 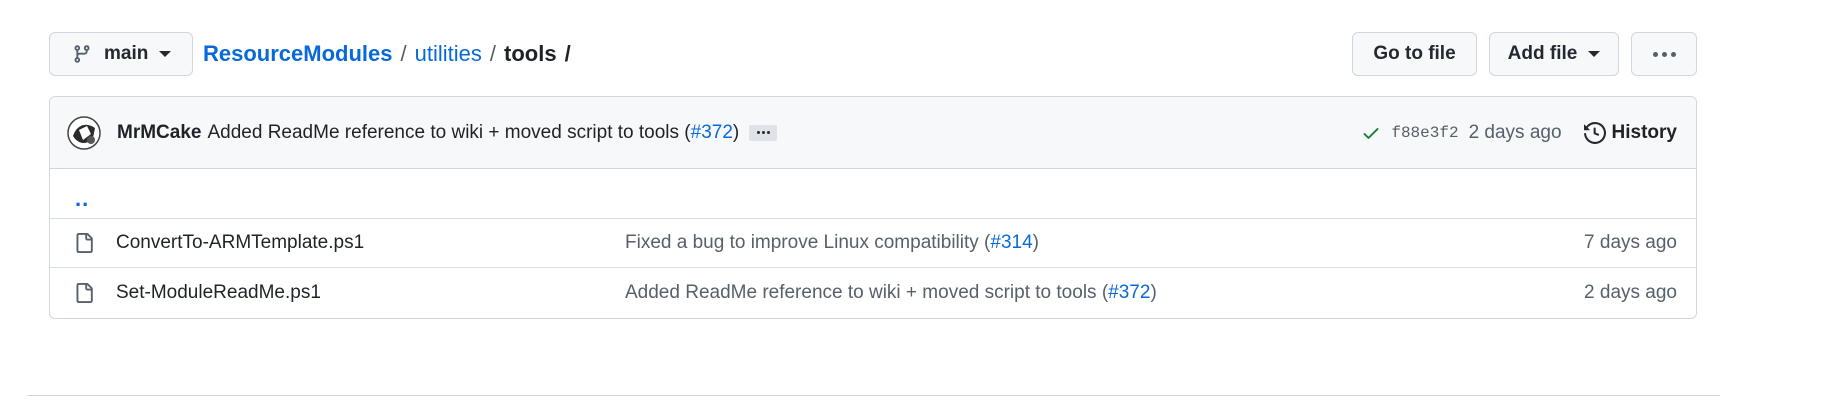 What do you see at coordinates (530, 53) in the screenshot?
I see `breadcrumb-current: tools` at bounding box center [530, 53].